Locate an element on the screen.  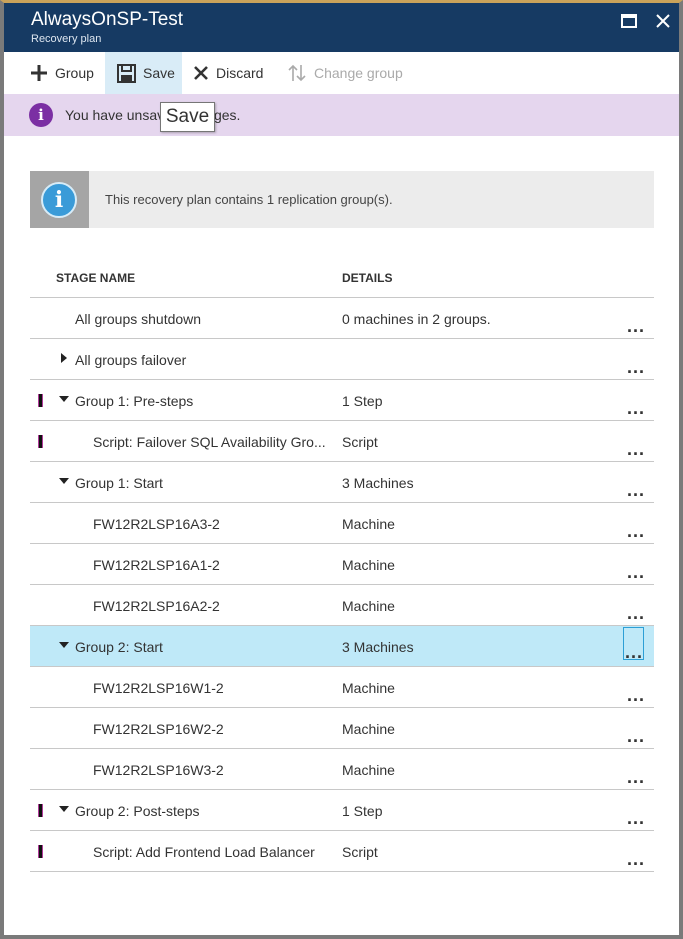
discard-button: Discard is located at coordinates (228, 73).